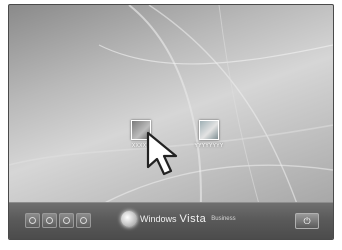 The height and width of the screenshot is (250, 342). What do you see at coordinates (58, 220) in the screenshot?
I see `ease-of-access-group` at bounding box center [58, 220].